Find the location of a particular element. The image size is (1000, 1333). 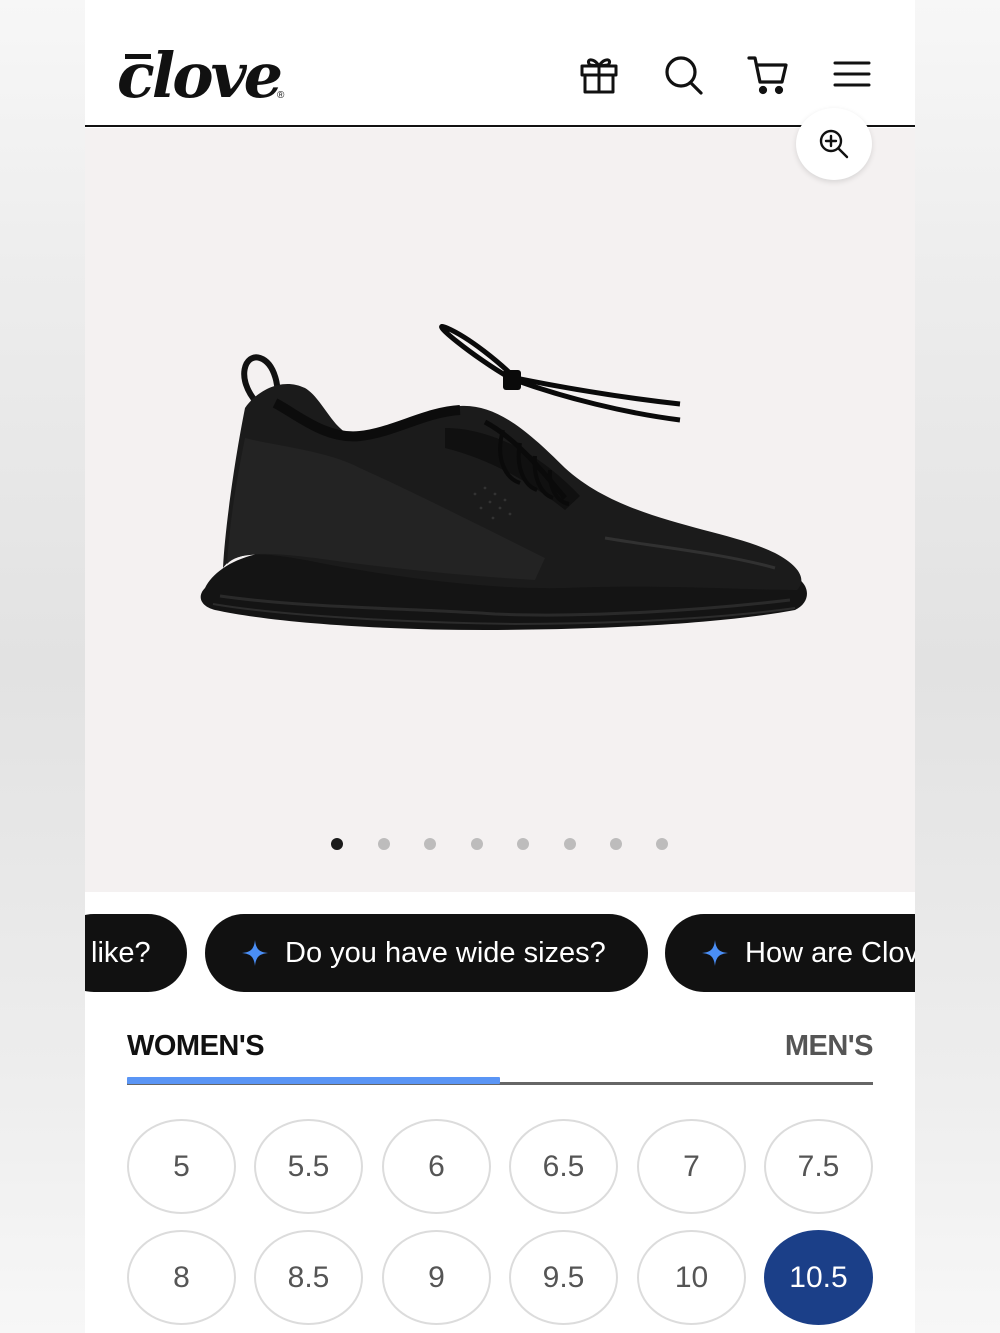

size-option: 8 is located at coordinates (181, 1277).